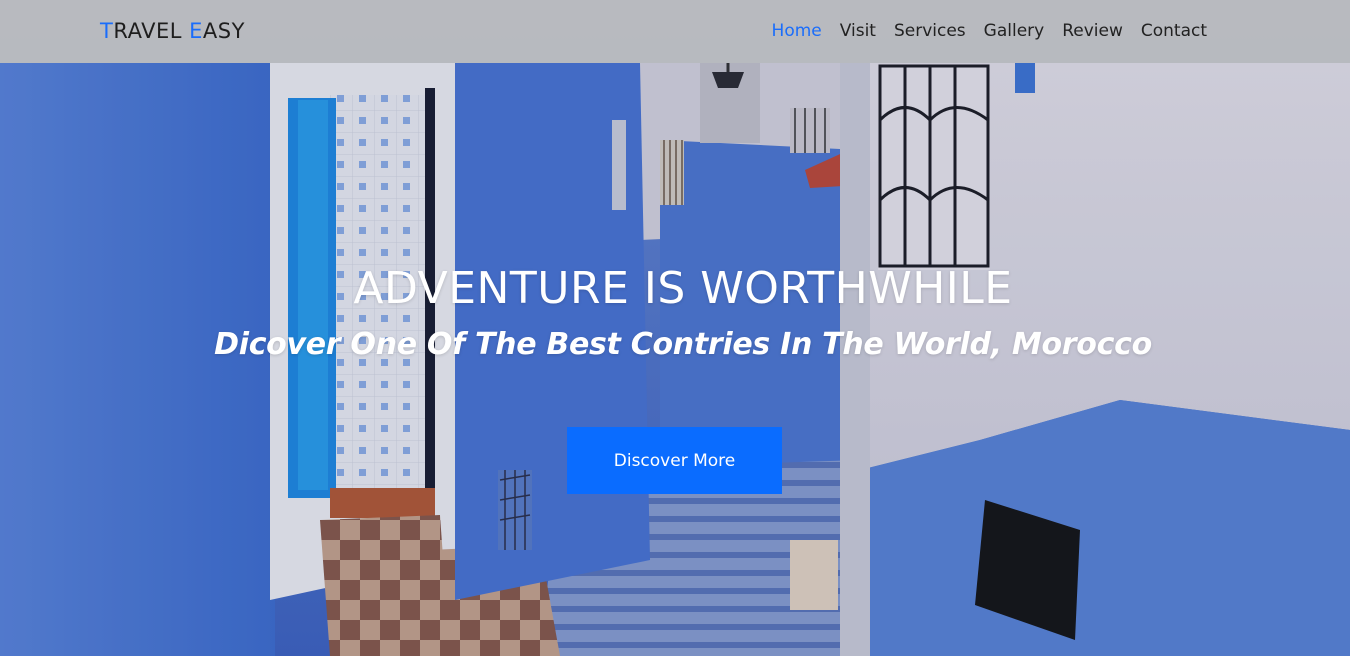 The image size is (1350, 656). What do you see at coordinates (858, 31) in the screenshot?
I see `nav-link-visit: Visit` at bounding box center [858, 31].